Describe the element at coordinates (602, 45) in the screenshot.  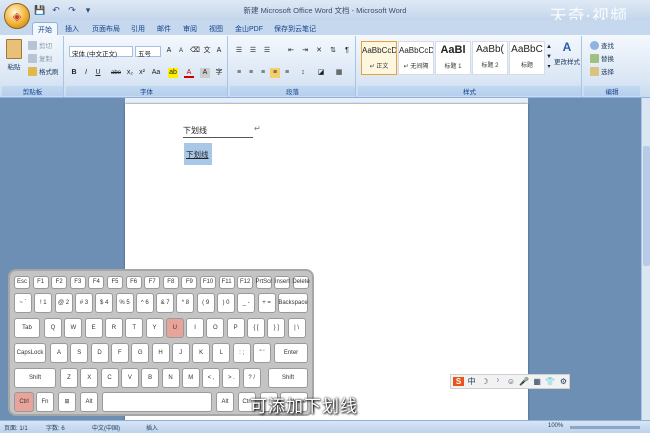
I see `find-button: 查找` at that location.